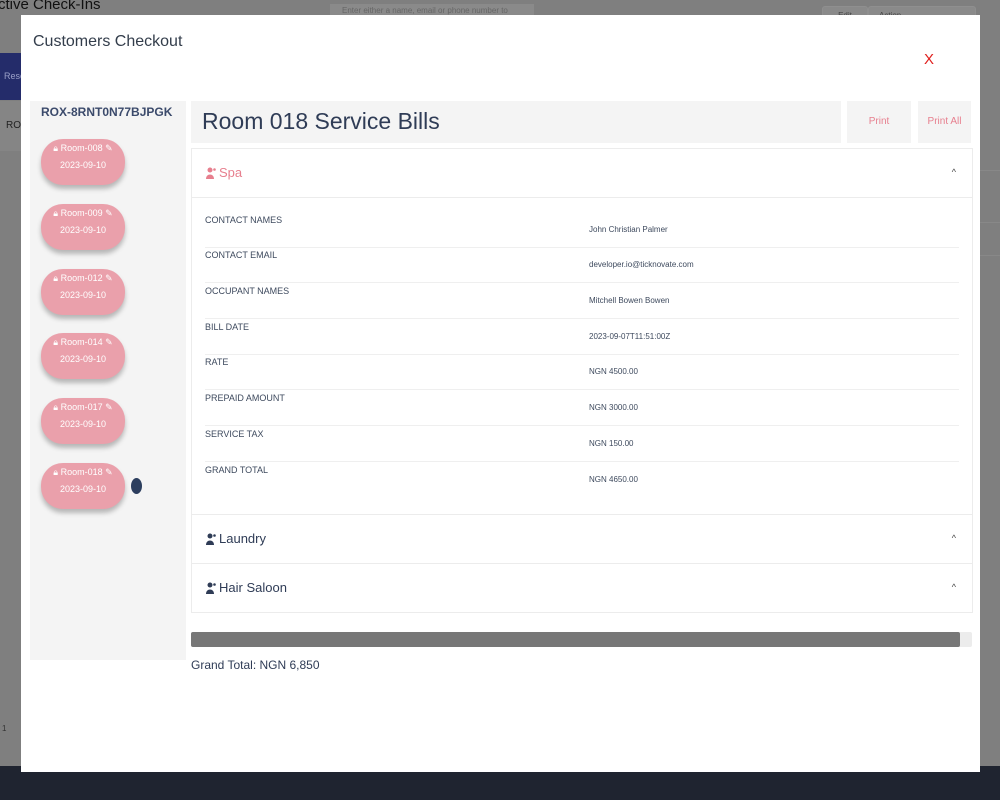 The height and width of the screenshot is (800, 1000). I want to click on room-label-line: 🔒︎ Room-017 ✎, so click(83, 407).